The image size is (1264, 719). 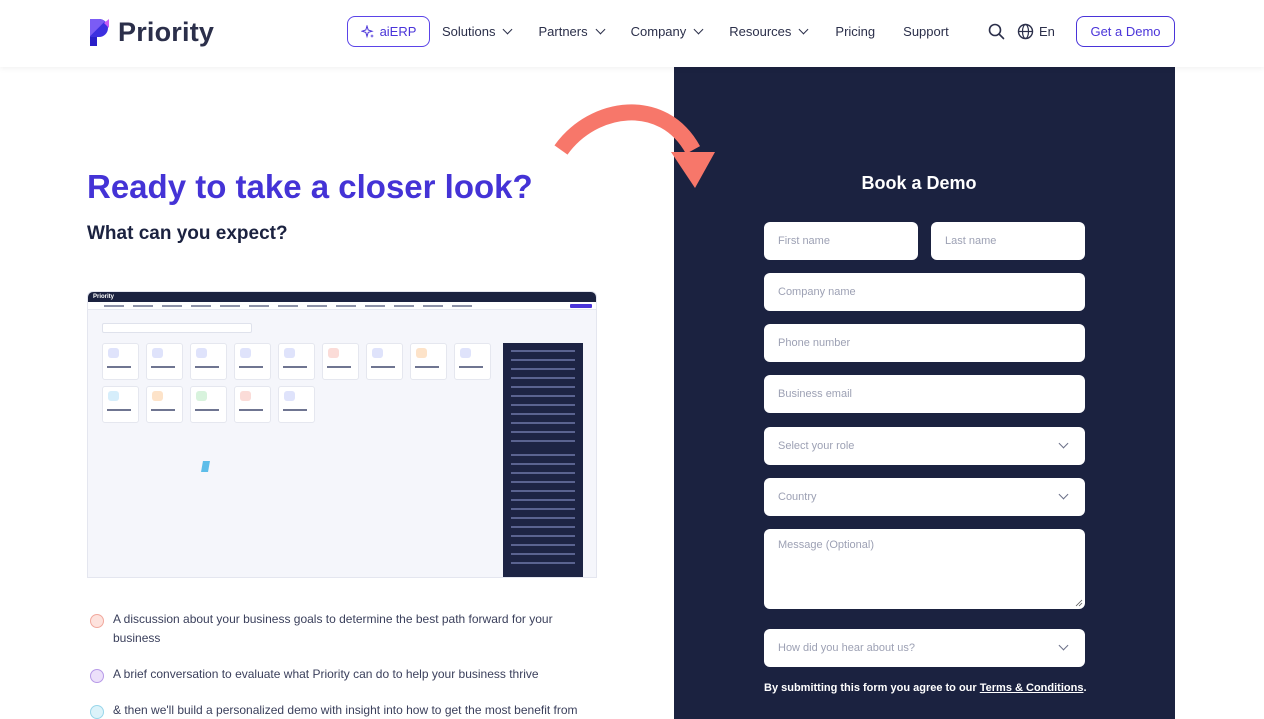 I want to click on nav-pricing-label: Pricing, so click(x=855, y=31).